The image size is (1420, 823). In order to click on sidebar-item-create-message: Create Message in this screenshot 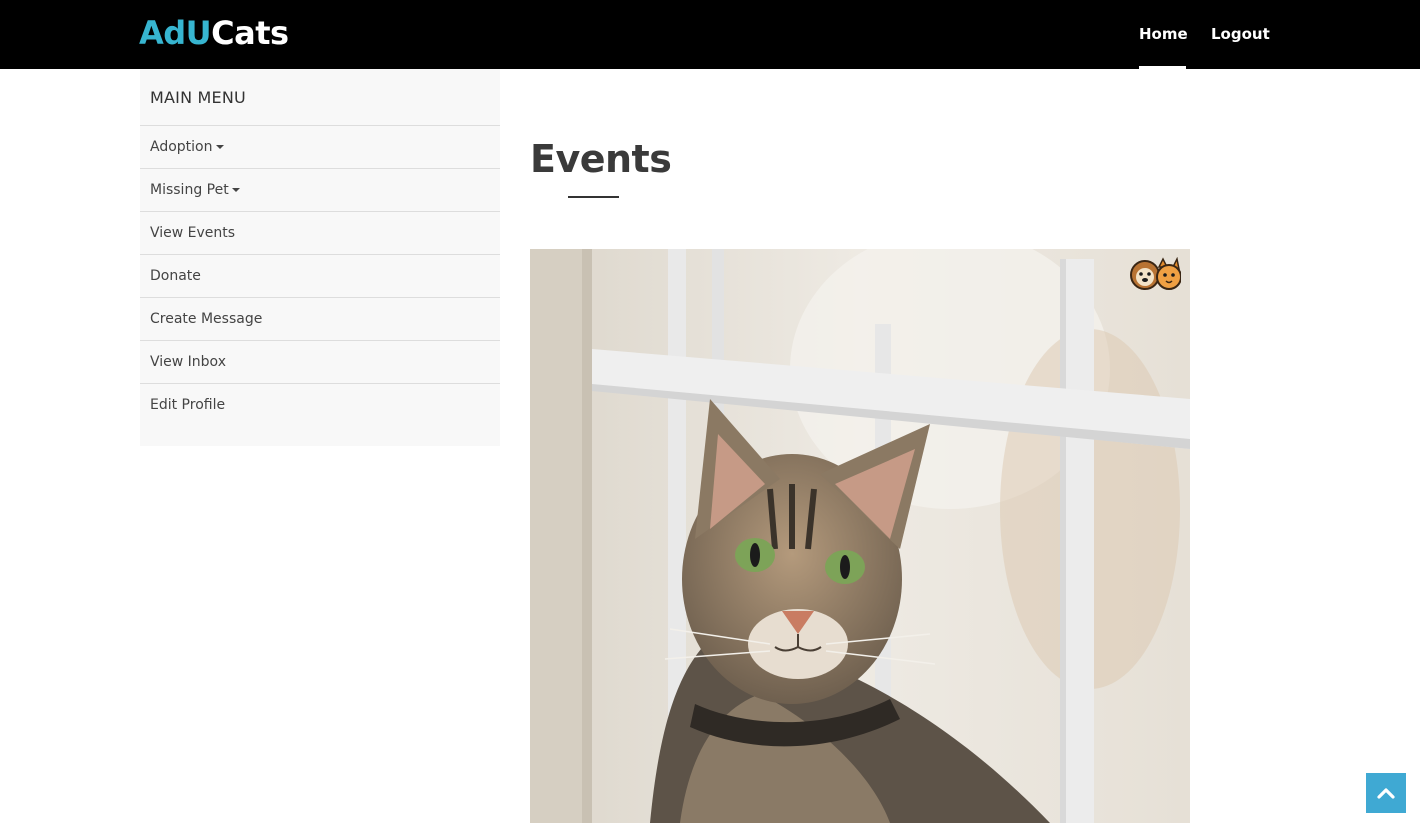, I will do `click(320, 318)`.